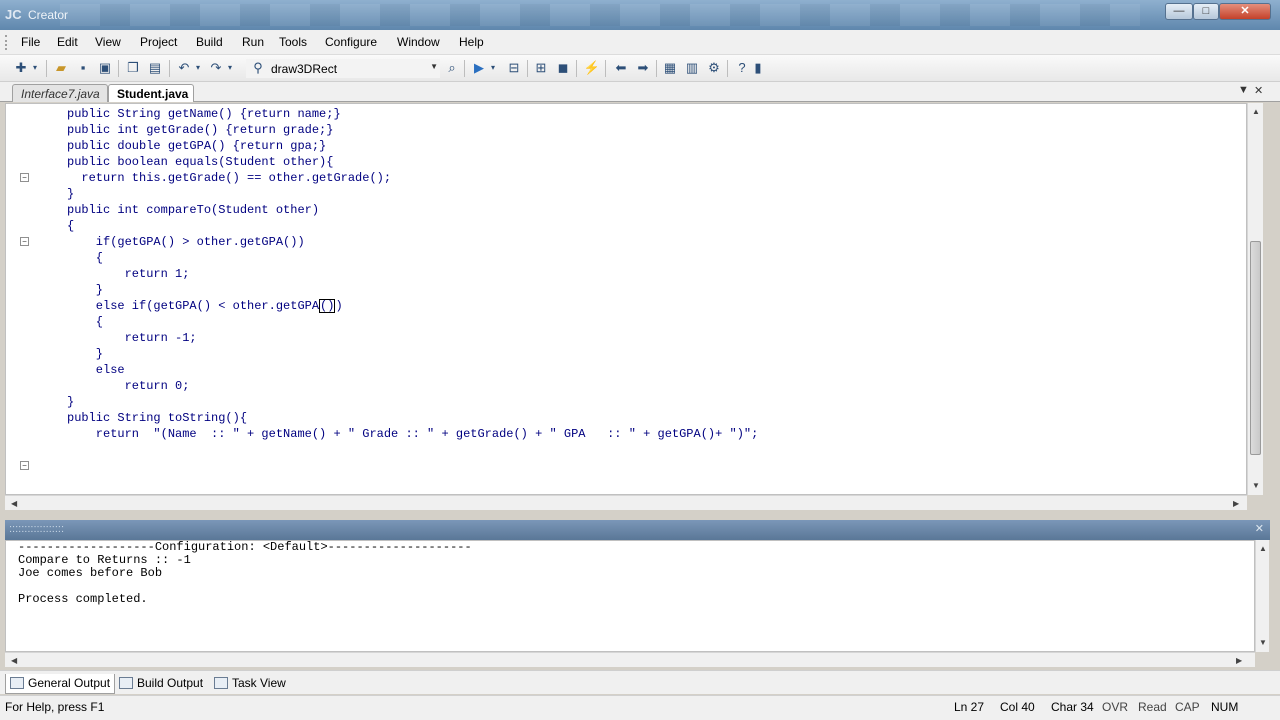 The height and width of the screenshot is (720, 1280). I want to click on menu-build: Build, so click(209, 42).